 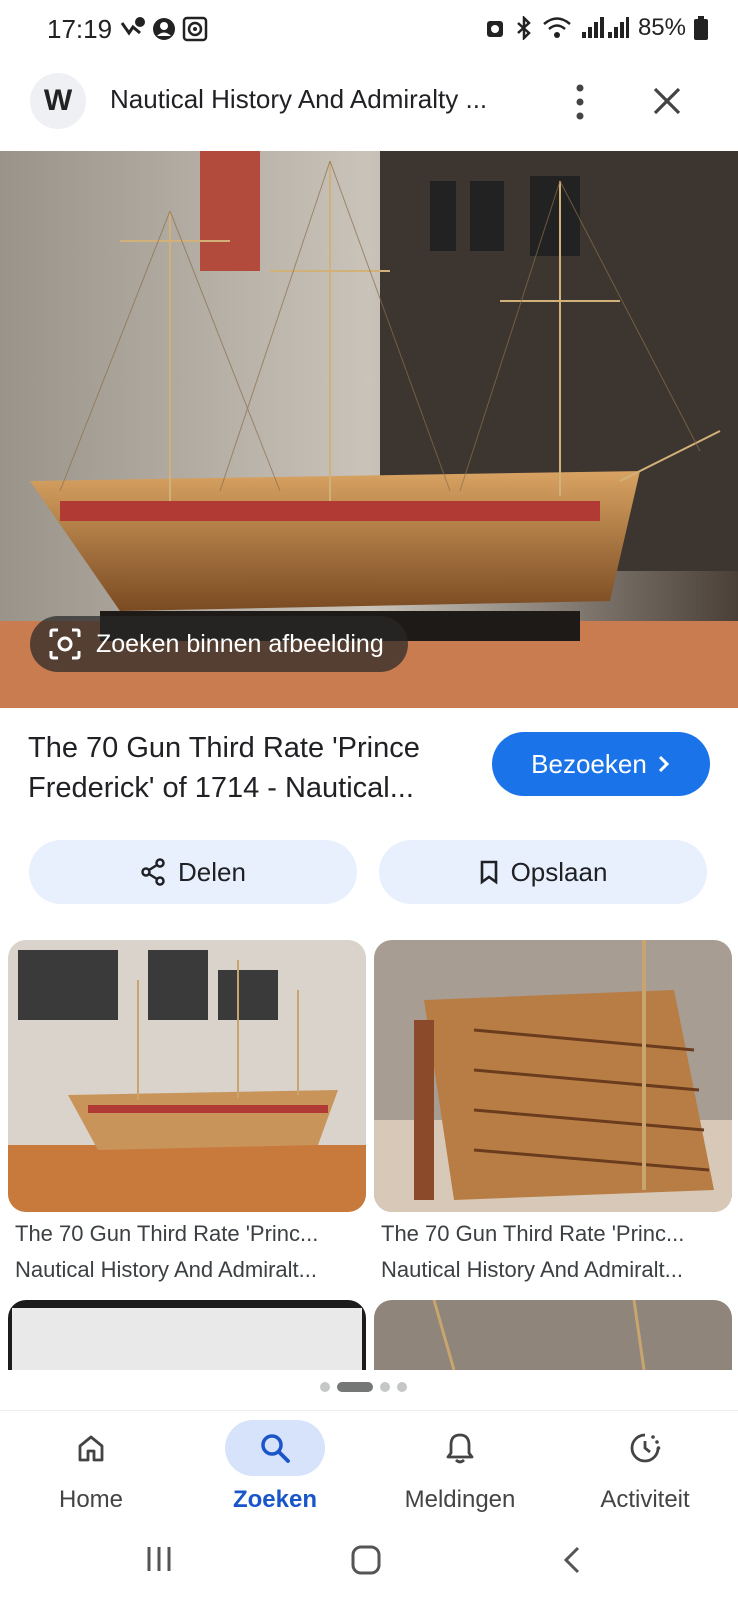 What do you see at coordinates (355, 1387) in the screenshot?
I see `page-dot-active` at bounding box center [355, 1387].